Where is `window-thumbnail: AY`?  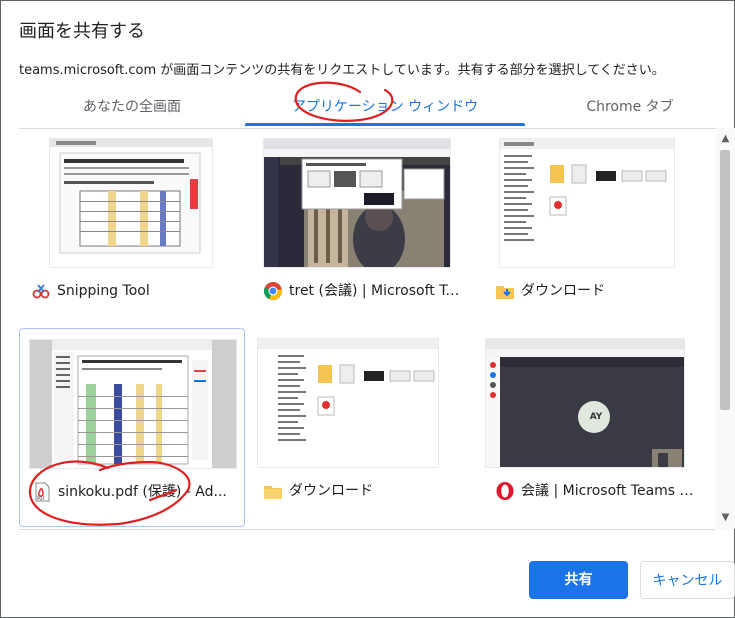
window-thumbnail: AY is located at coordinates (585, 403).